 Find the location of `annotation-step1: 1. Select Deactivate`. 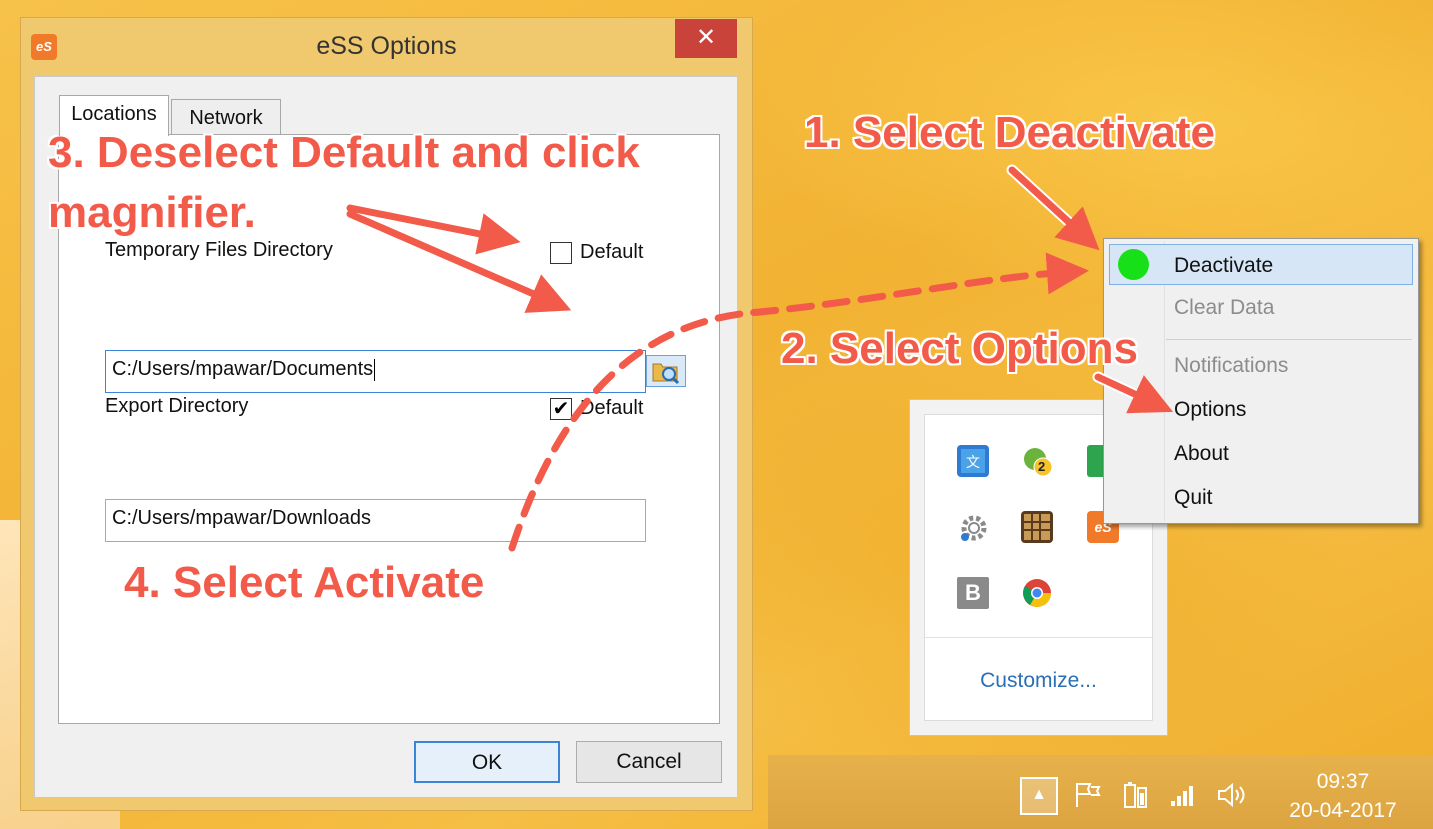

annotation-step1: 1. Select Deactivate is located at coordinates (1009, 132).